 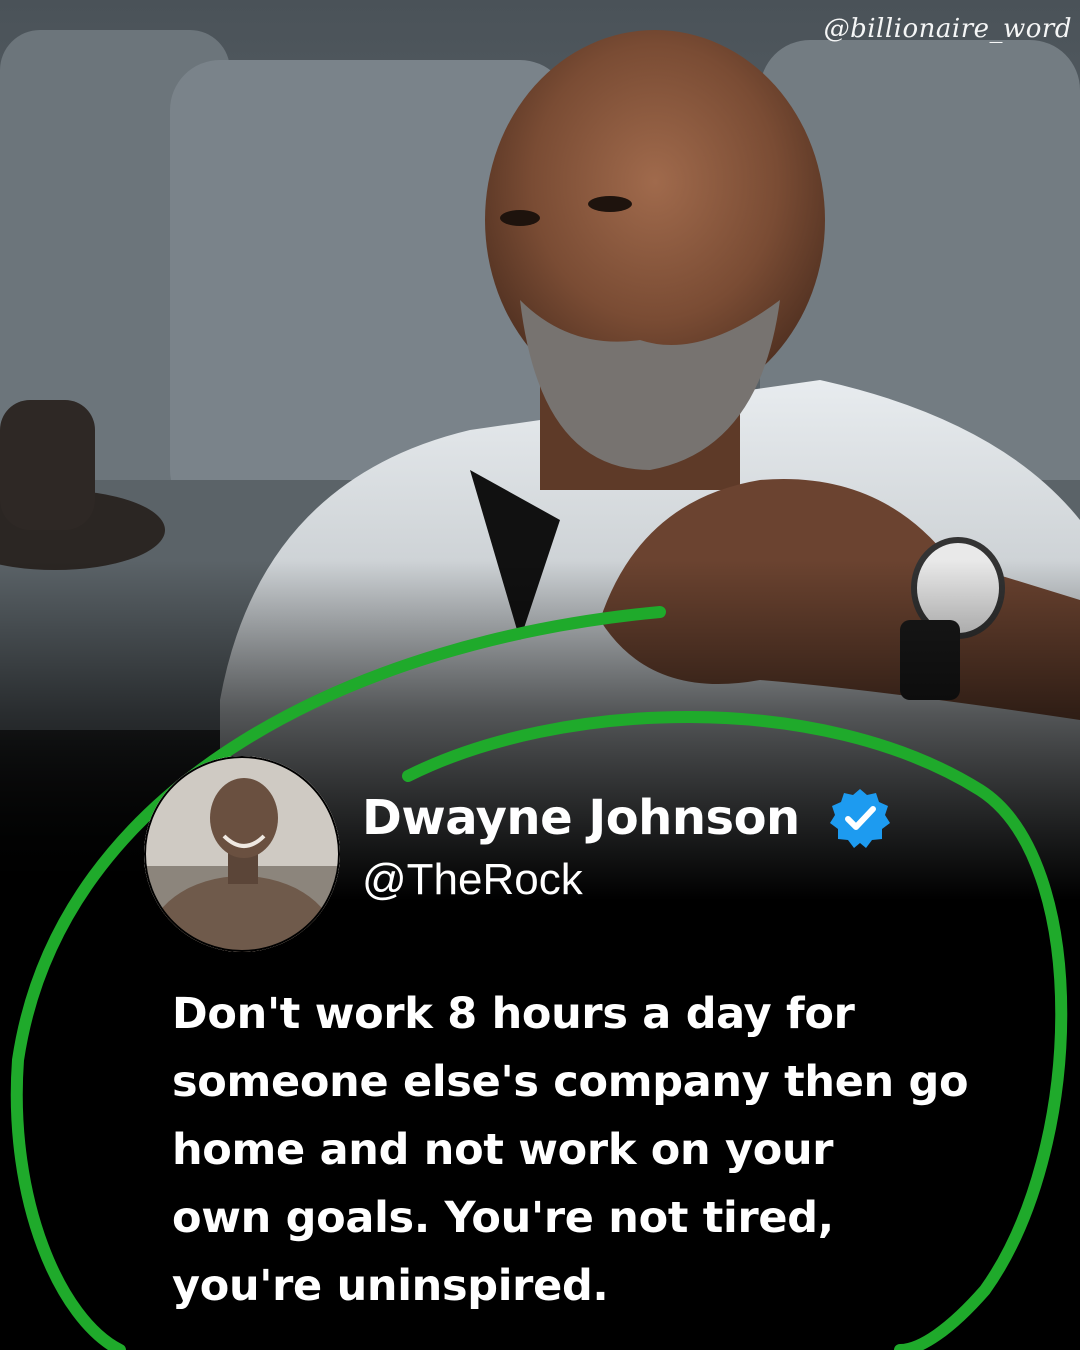 What do you see at coordinates (513, 1014) in the screenshot?
I see `post-text-line: Don't work 8 hours a day for` at bounding box center [513, 1014].